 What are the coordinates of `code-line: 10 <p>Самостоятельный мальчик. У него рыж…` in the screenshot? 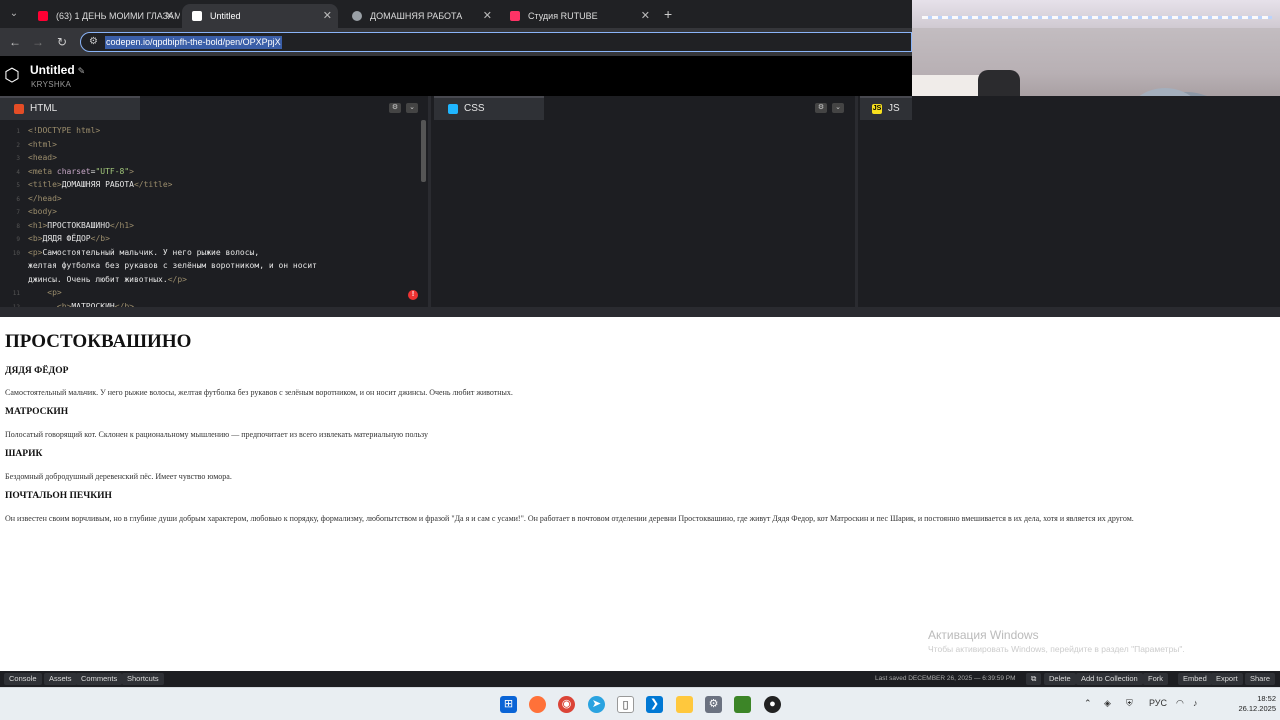 It's located at (210, 253).